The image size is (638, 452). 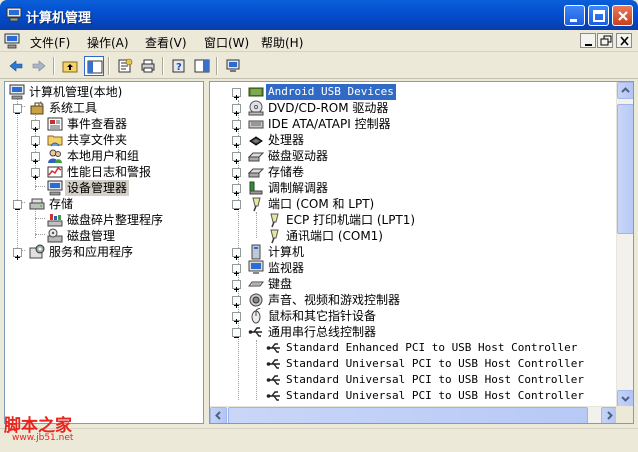 What do you see at coordinates (427, 268) in the screenshot?
I see `device-category-monitor: 监视器` at bounding box center [427, 268].